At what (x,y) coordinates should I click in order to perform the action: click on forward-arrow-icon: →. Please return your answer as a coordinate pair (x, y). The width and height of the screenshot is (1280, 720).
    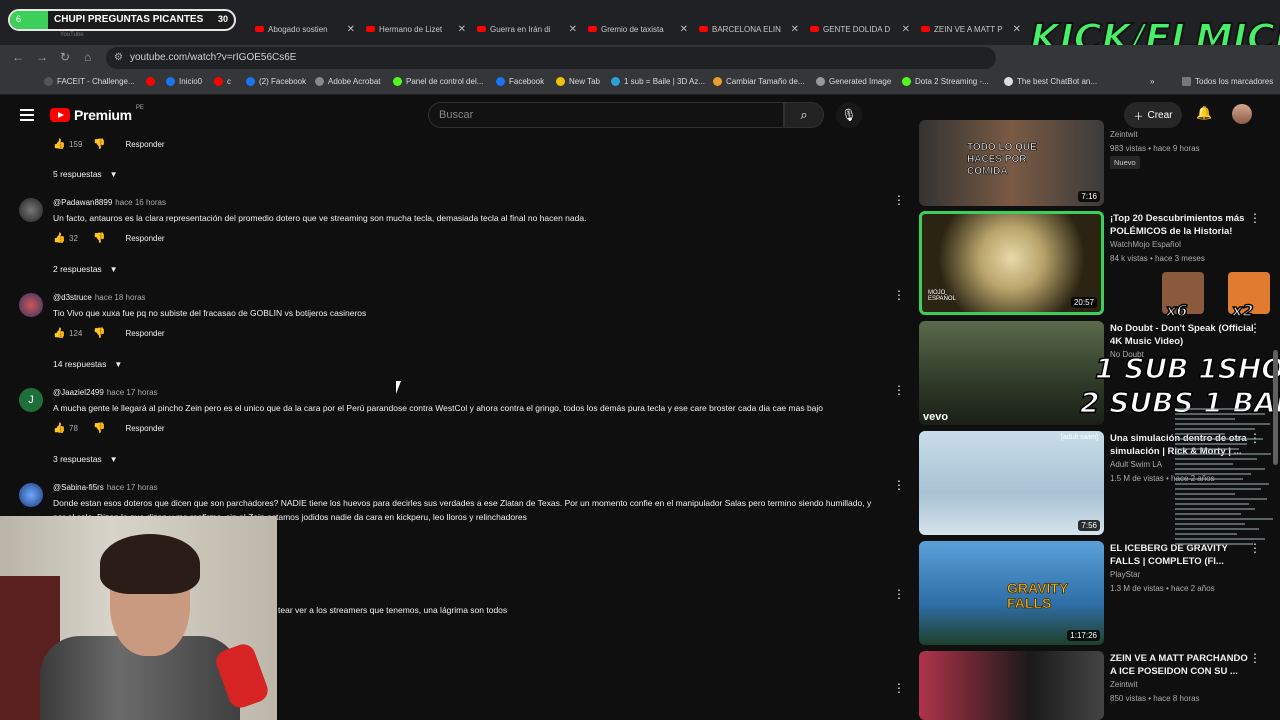
    Looking at the image, I should click on (42, 57).